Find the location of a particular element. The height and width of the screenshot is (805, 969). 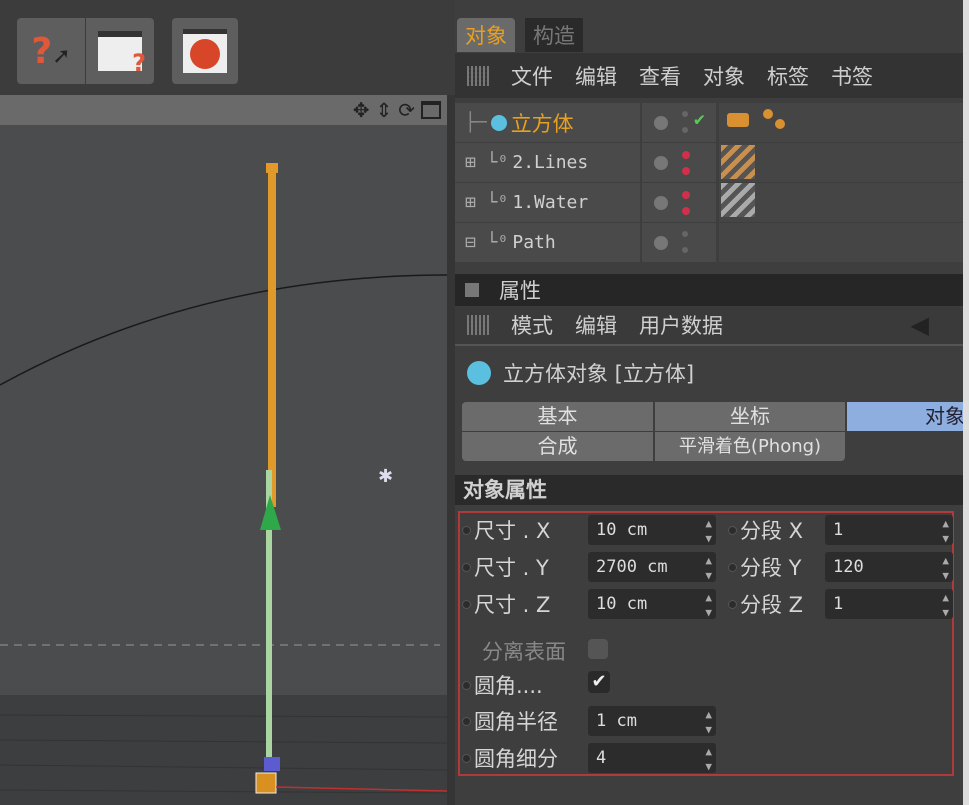

object-title: 立方体对象 [立方体] is located at coordinates (580, 373).